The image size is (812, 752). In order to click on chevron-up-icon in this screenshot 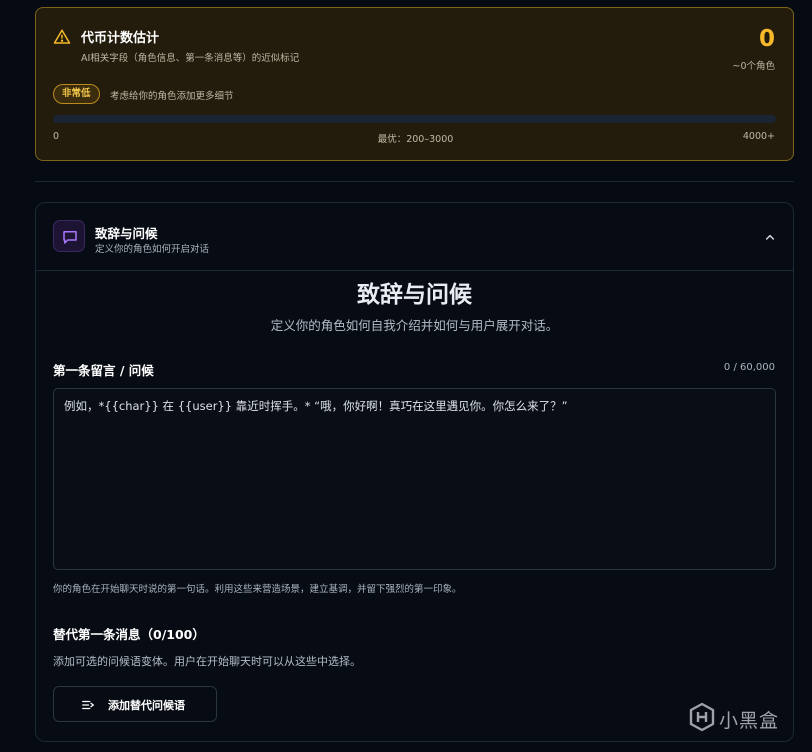, I will do `click(770, 237)`.